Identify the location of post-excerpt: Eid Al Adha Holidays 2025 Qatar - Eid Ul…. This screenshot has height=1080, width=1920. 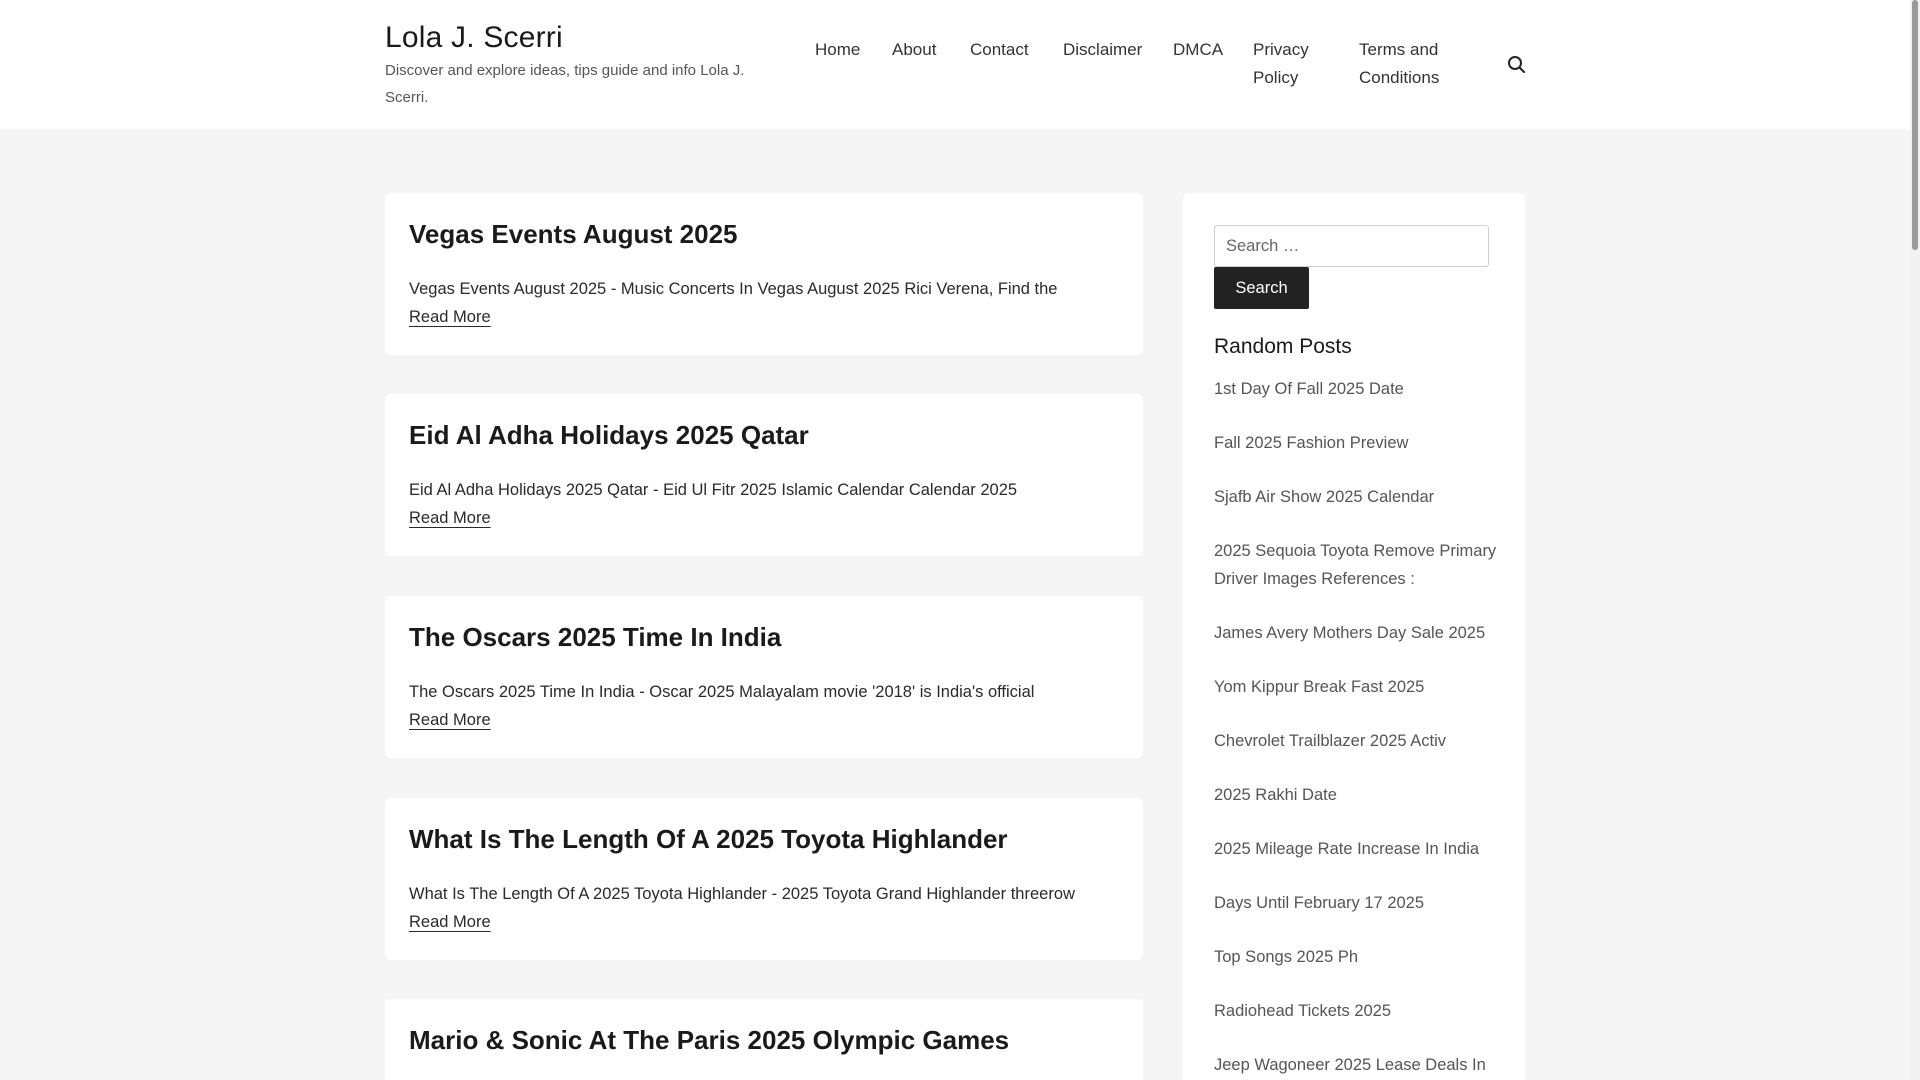
(713, 490).